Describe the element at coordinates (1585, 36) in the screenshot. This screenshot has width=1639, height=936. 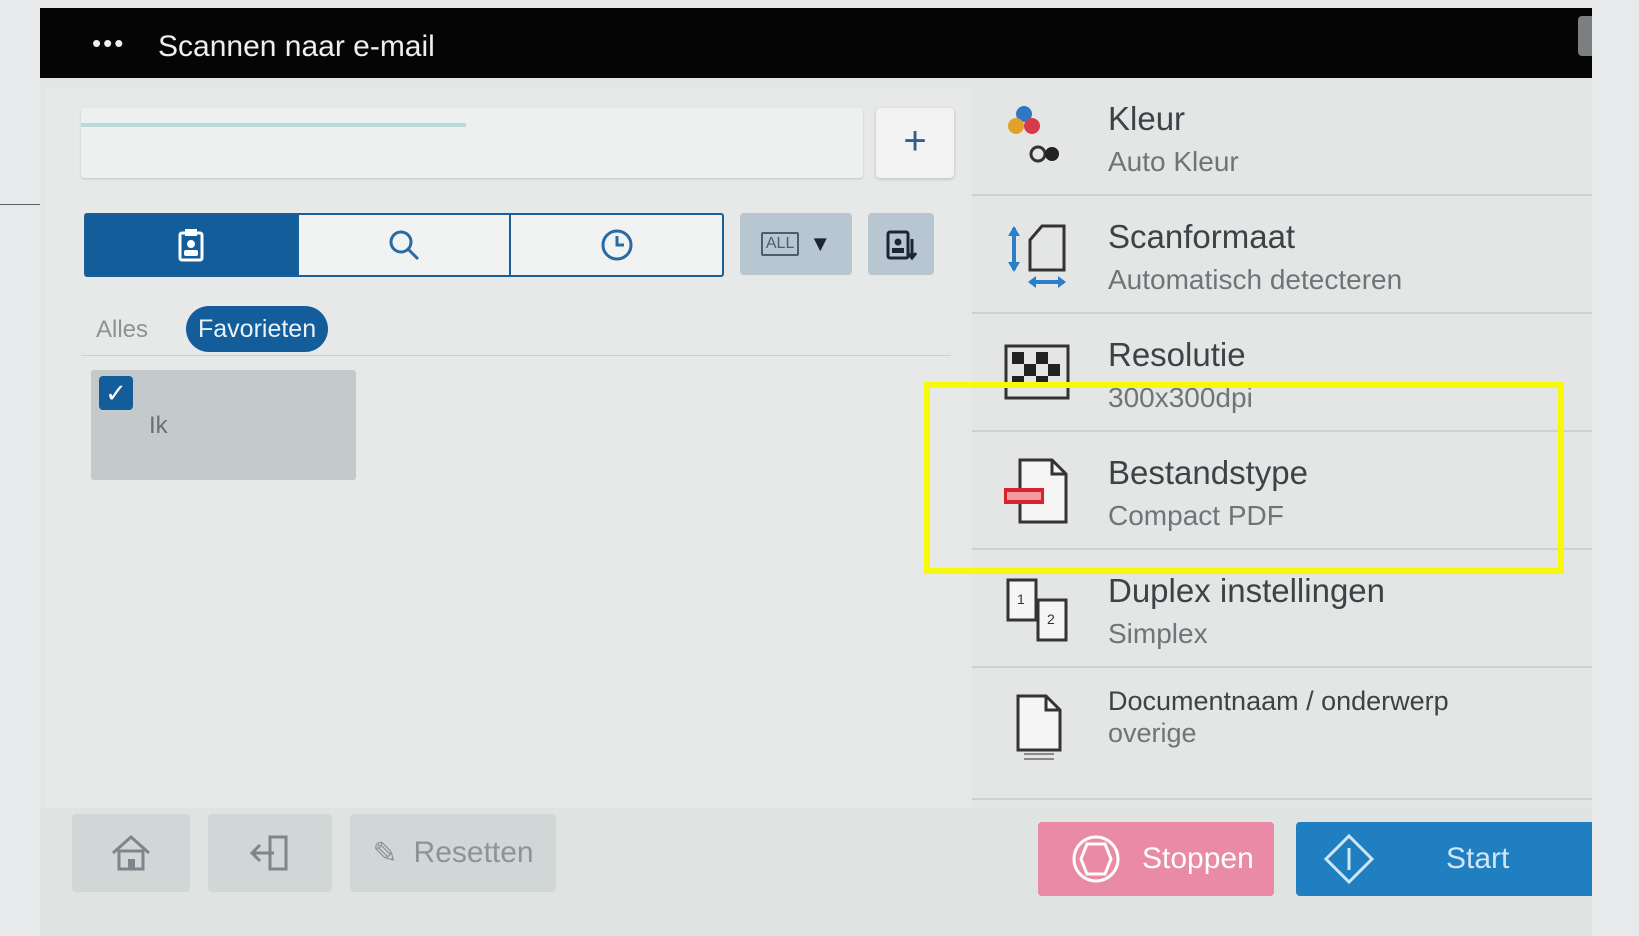
I see `corner-indicator-icon` at that location.